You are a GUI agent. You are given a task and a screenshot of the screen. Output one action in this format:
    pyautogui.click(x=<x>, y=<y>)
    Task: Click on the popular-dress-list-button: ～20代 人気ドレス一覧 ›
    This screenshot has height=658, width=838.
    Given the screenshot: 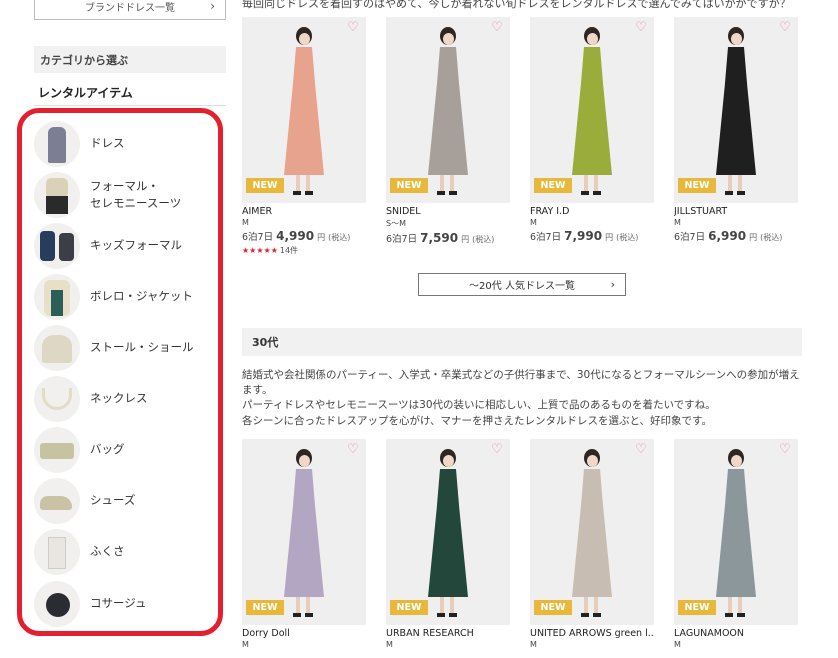 What is the action you would take?
    pyautogui.click(x=522, y=284)
    